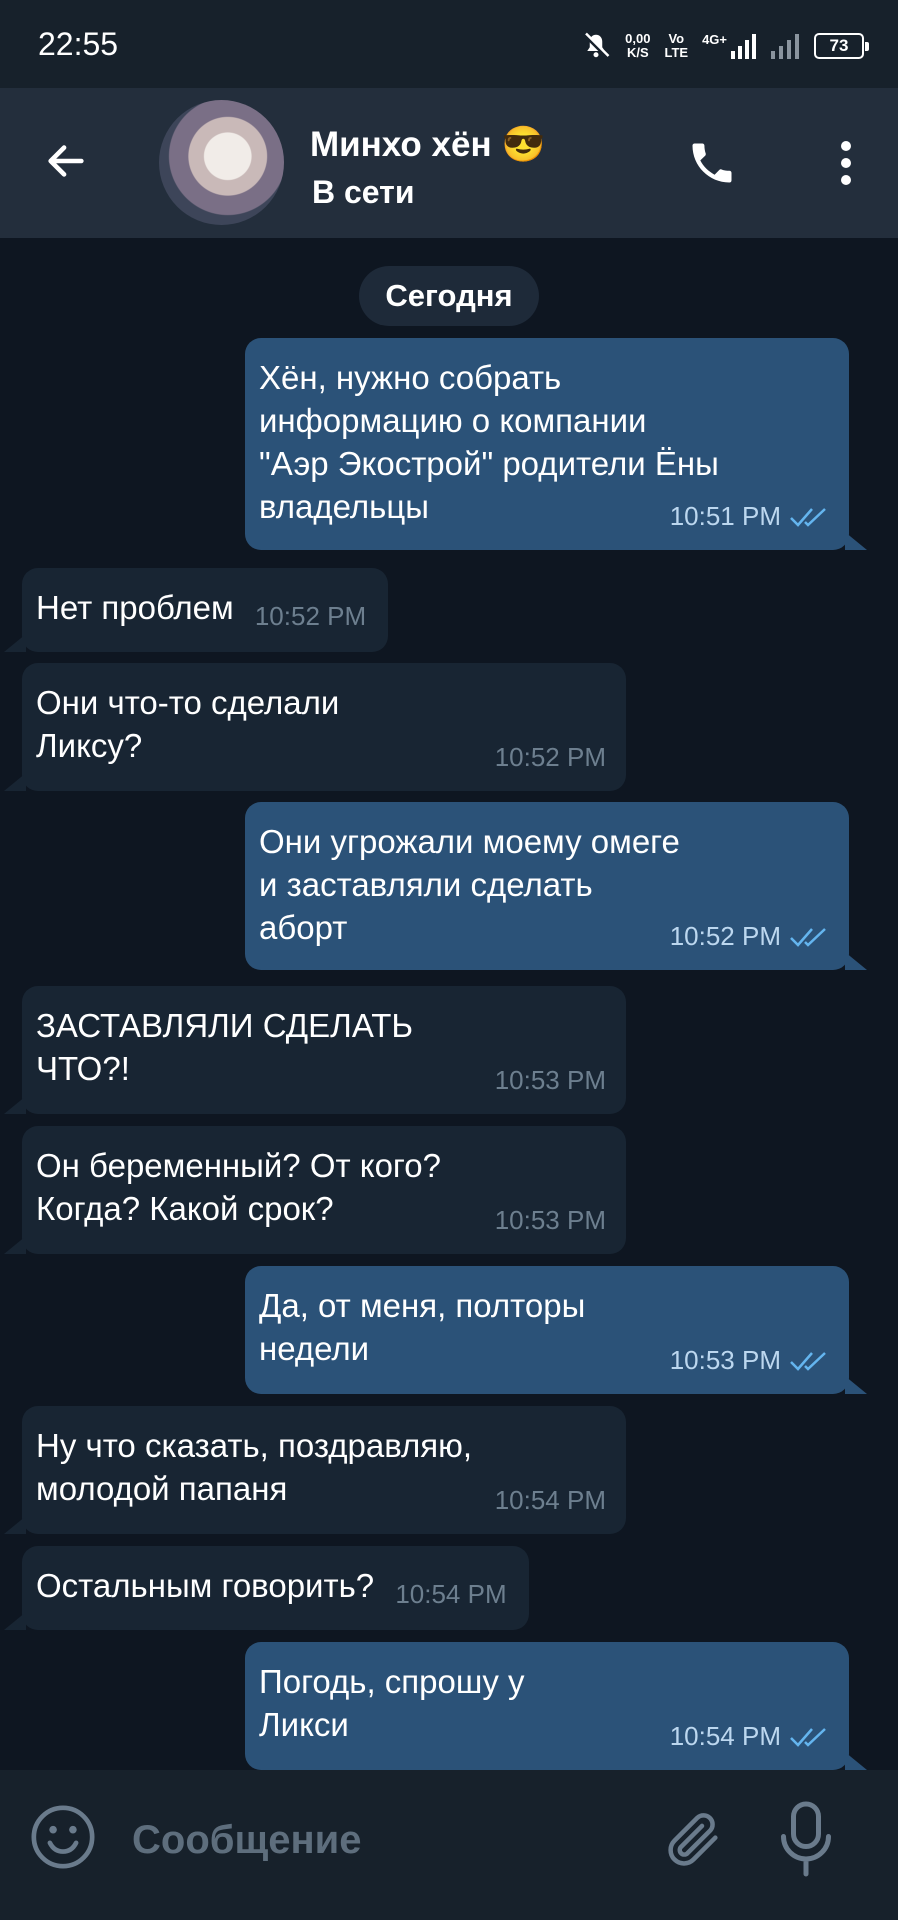 This screenshot has height=1920, width=898. I want to click on sunglasses-emoji: 😎, so click(523, 144).